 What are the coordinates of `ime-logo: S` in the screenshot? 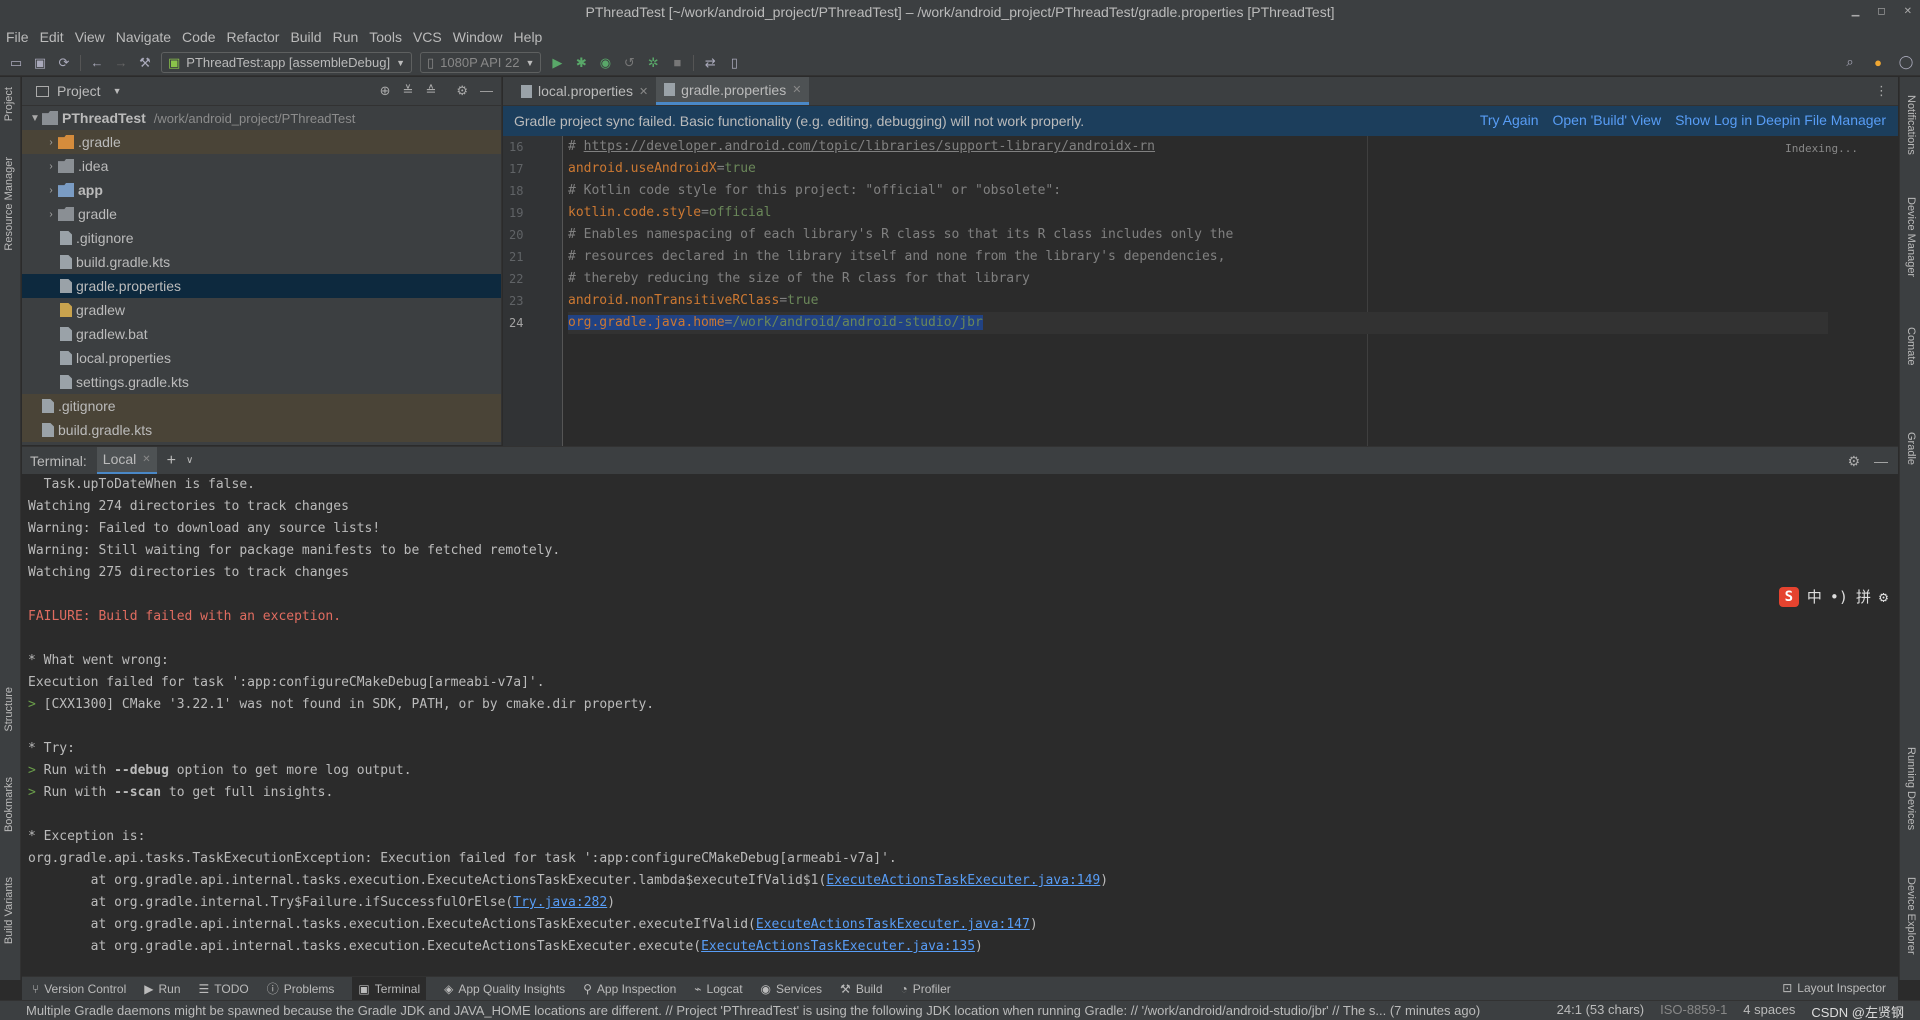 It's located at (1788, 596).